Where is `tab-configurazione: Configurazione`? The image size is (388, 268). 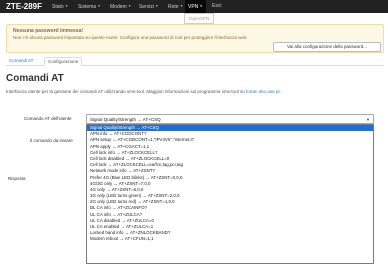
tab-configurazione: Configurazione is located at coordinates (63, 61).